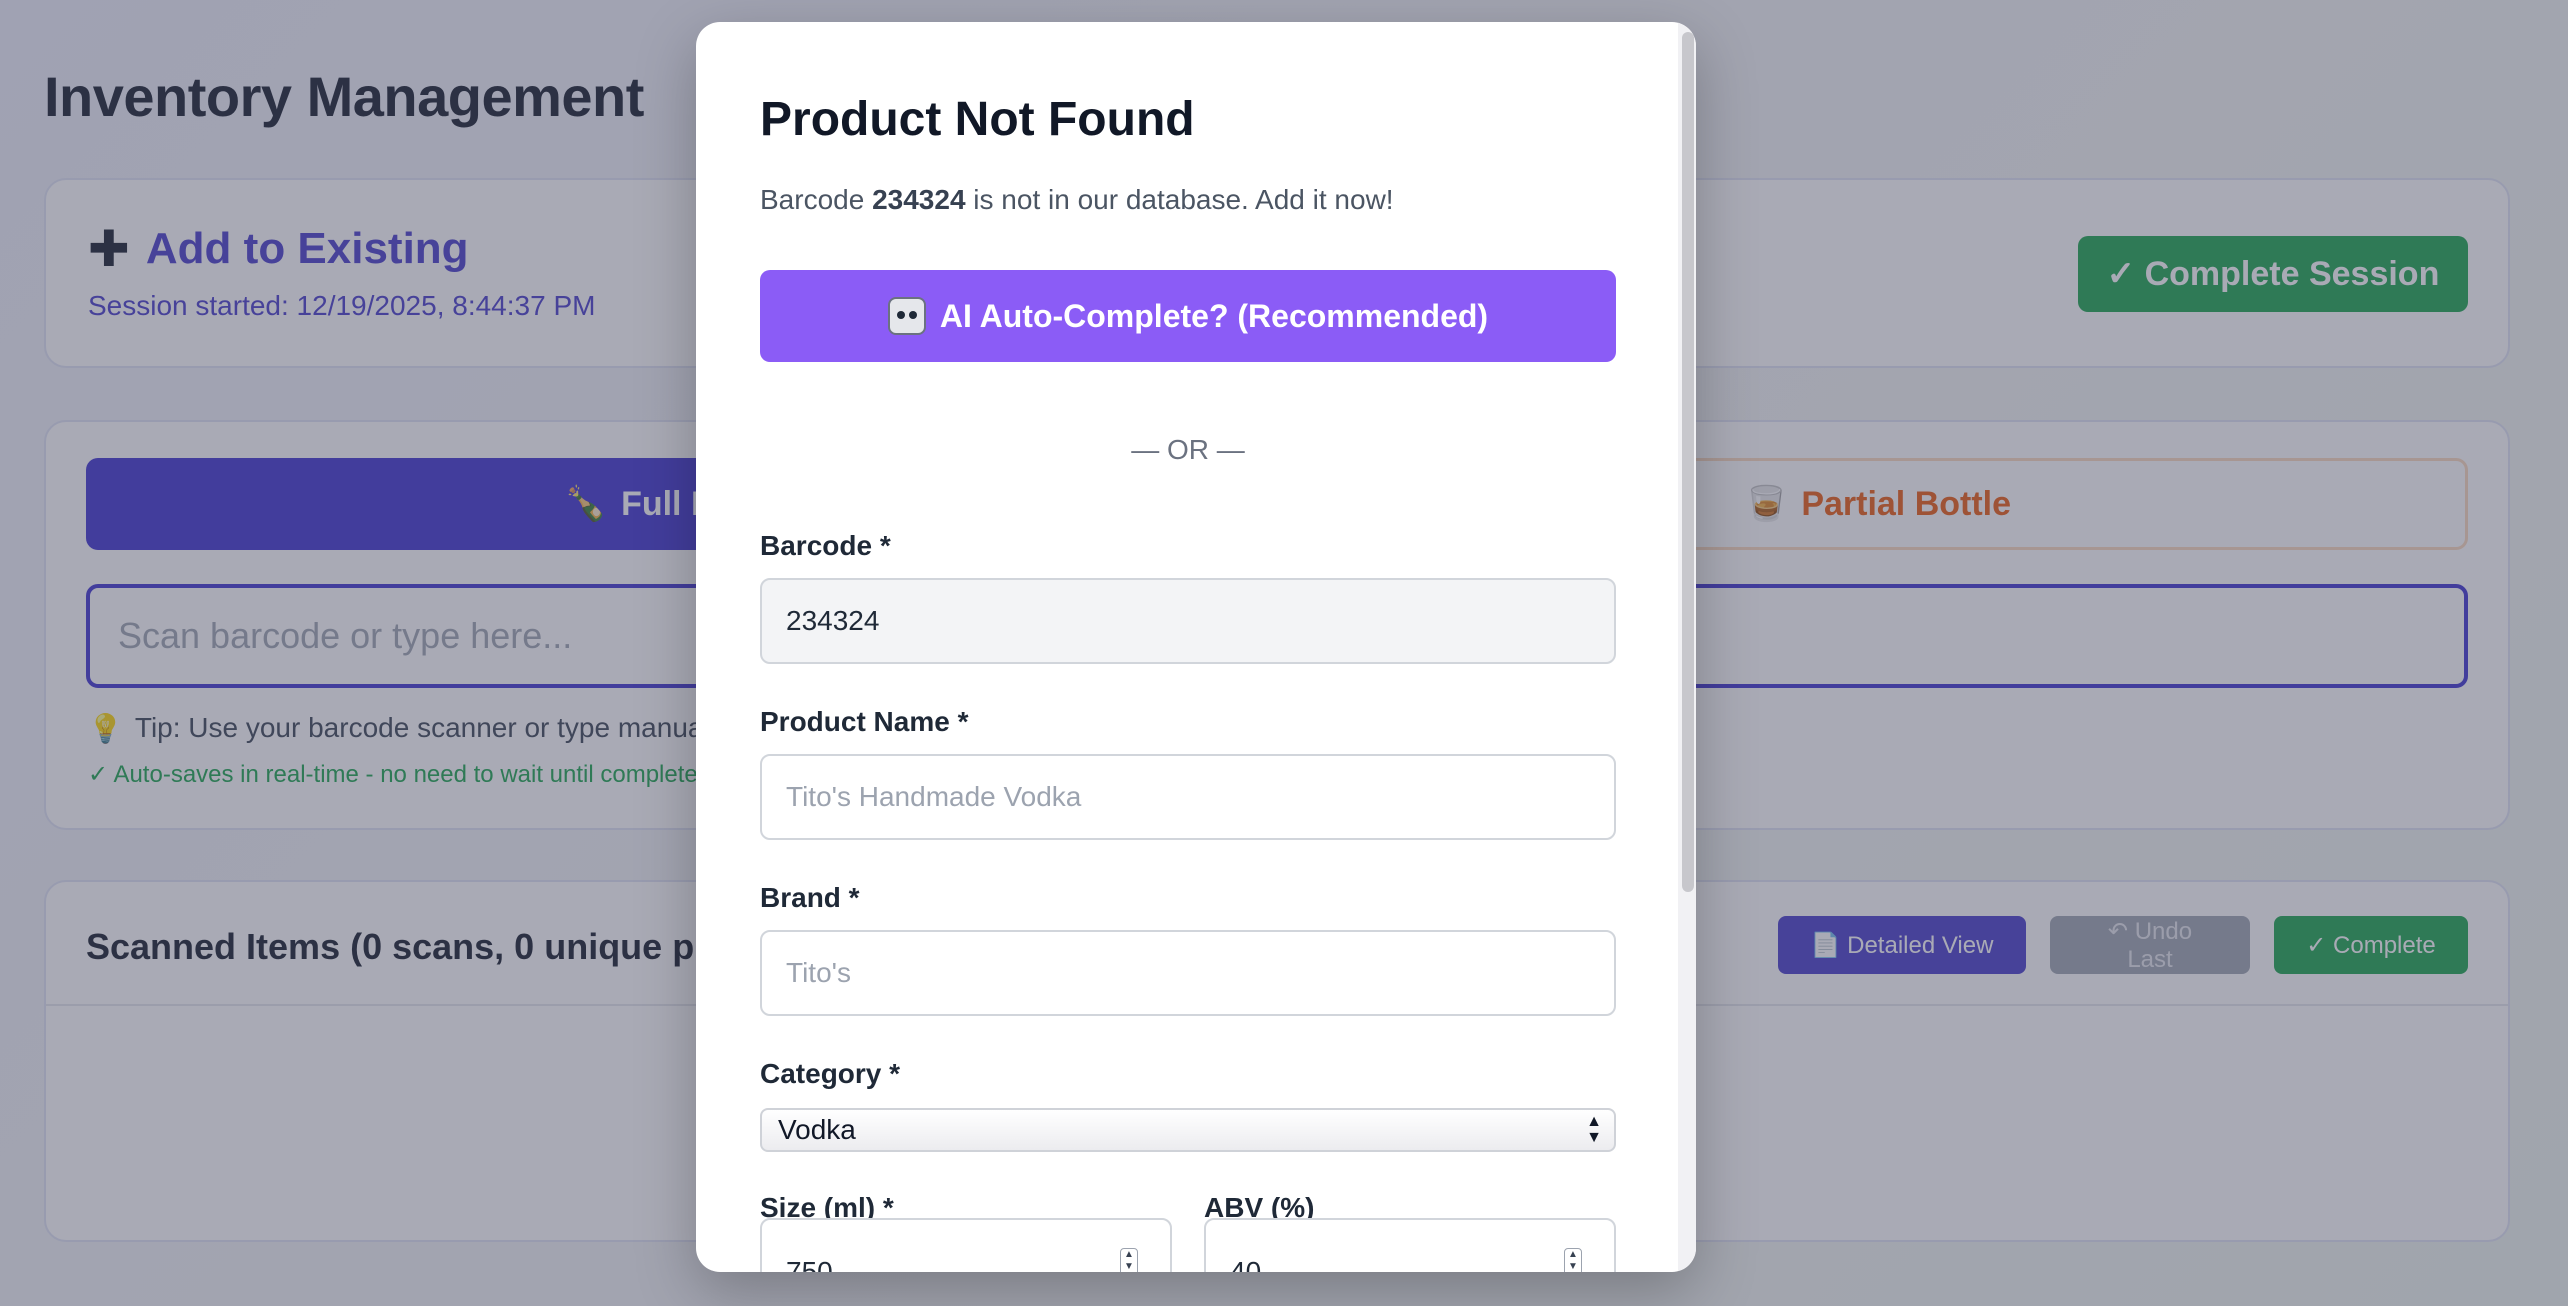 This screenshot has height=1306, width=2568. What do you see at coordinates (1246, 1264) in the screenshot?
I see `abv-value: 40` at bounding box center [1246, 1264].